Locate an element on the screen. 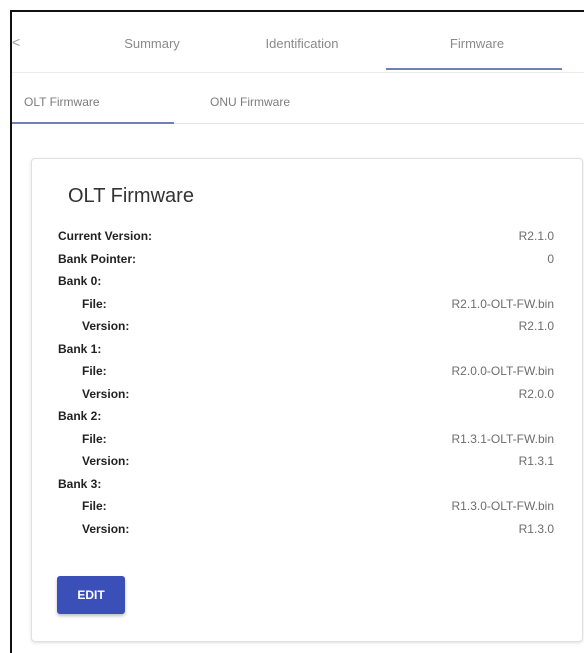  detail-label: Bank Pointer: is located at coordinates (97, 258).